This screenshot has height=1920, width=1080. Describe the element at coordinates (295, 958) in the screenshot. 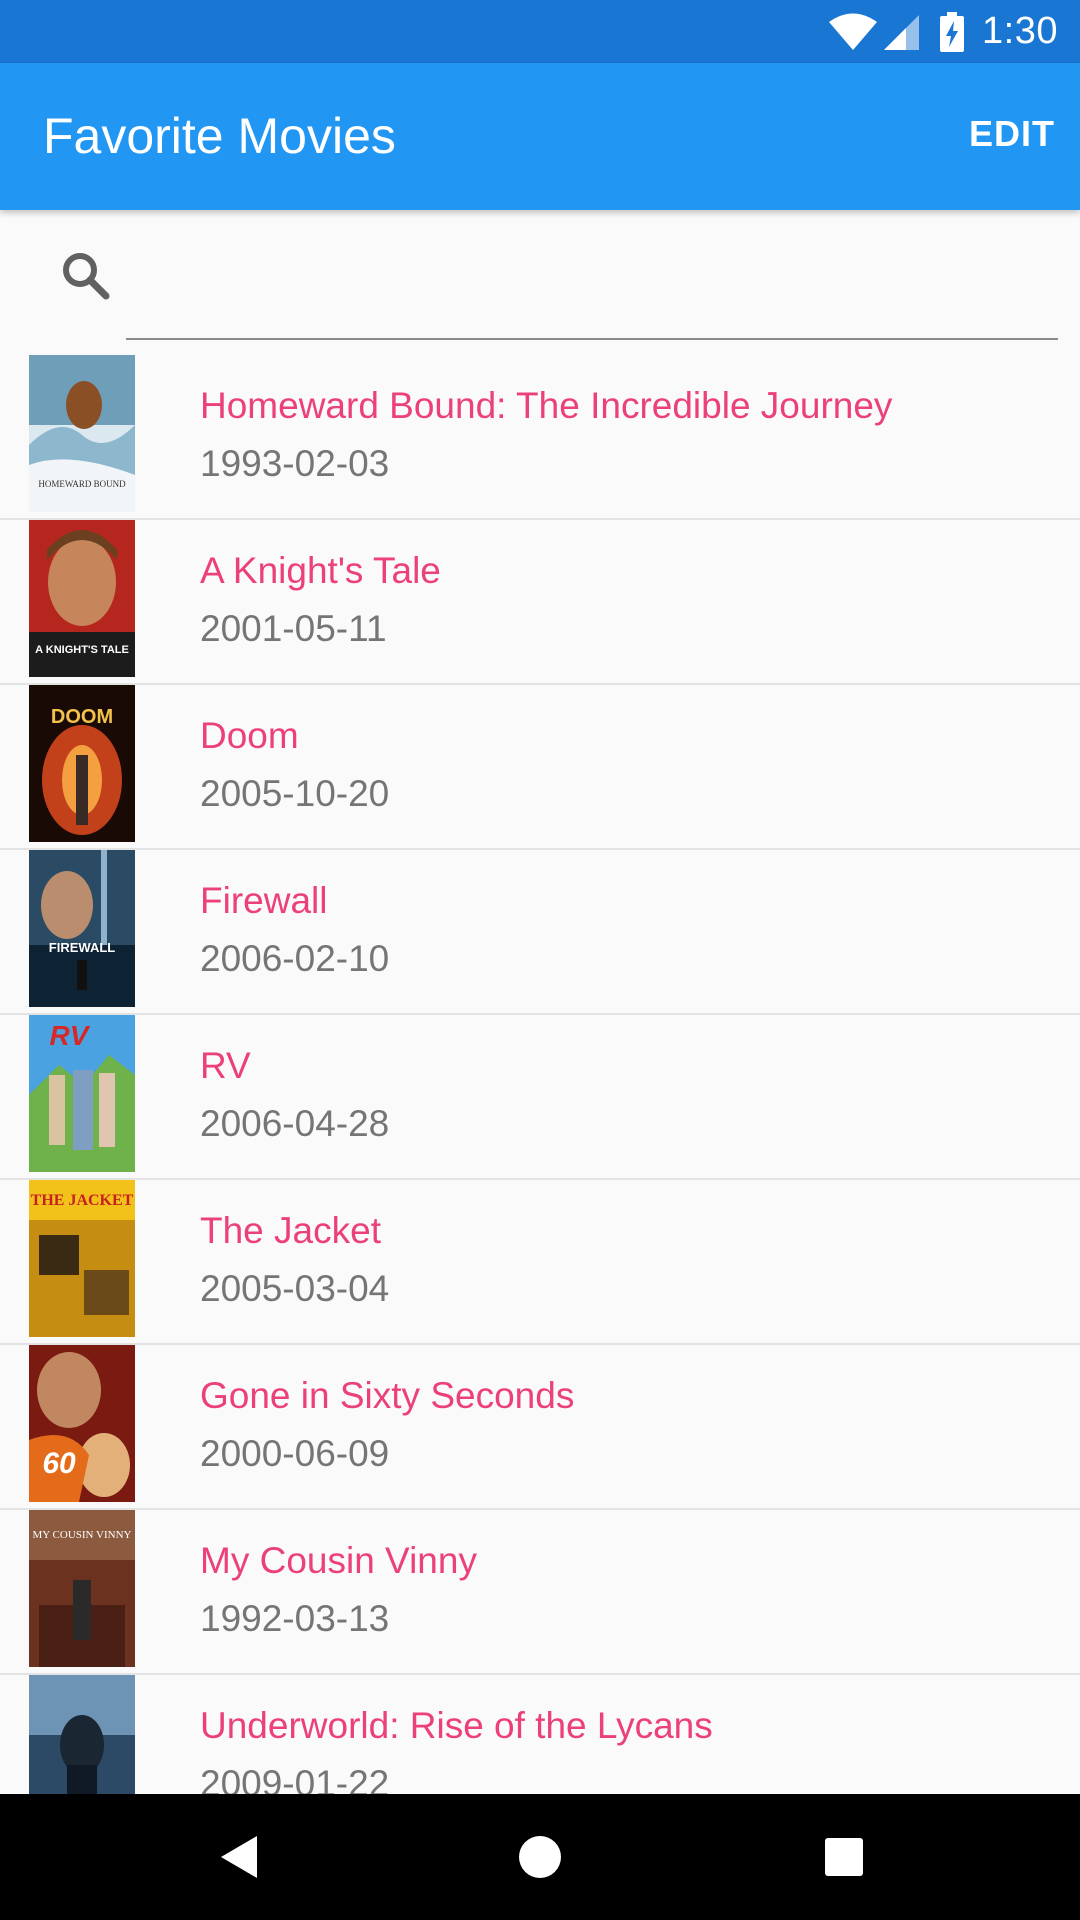

I see `movie-date: 2006-02-10` at that location.